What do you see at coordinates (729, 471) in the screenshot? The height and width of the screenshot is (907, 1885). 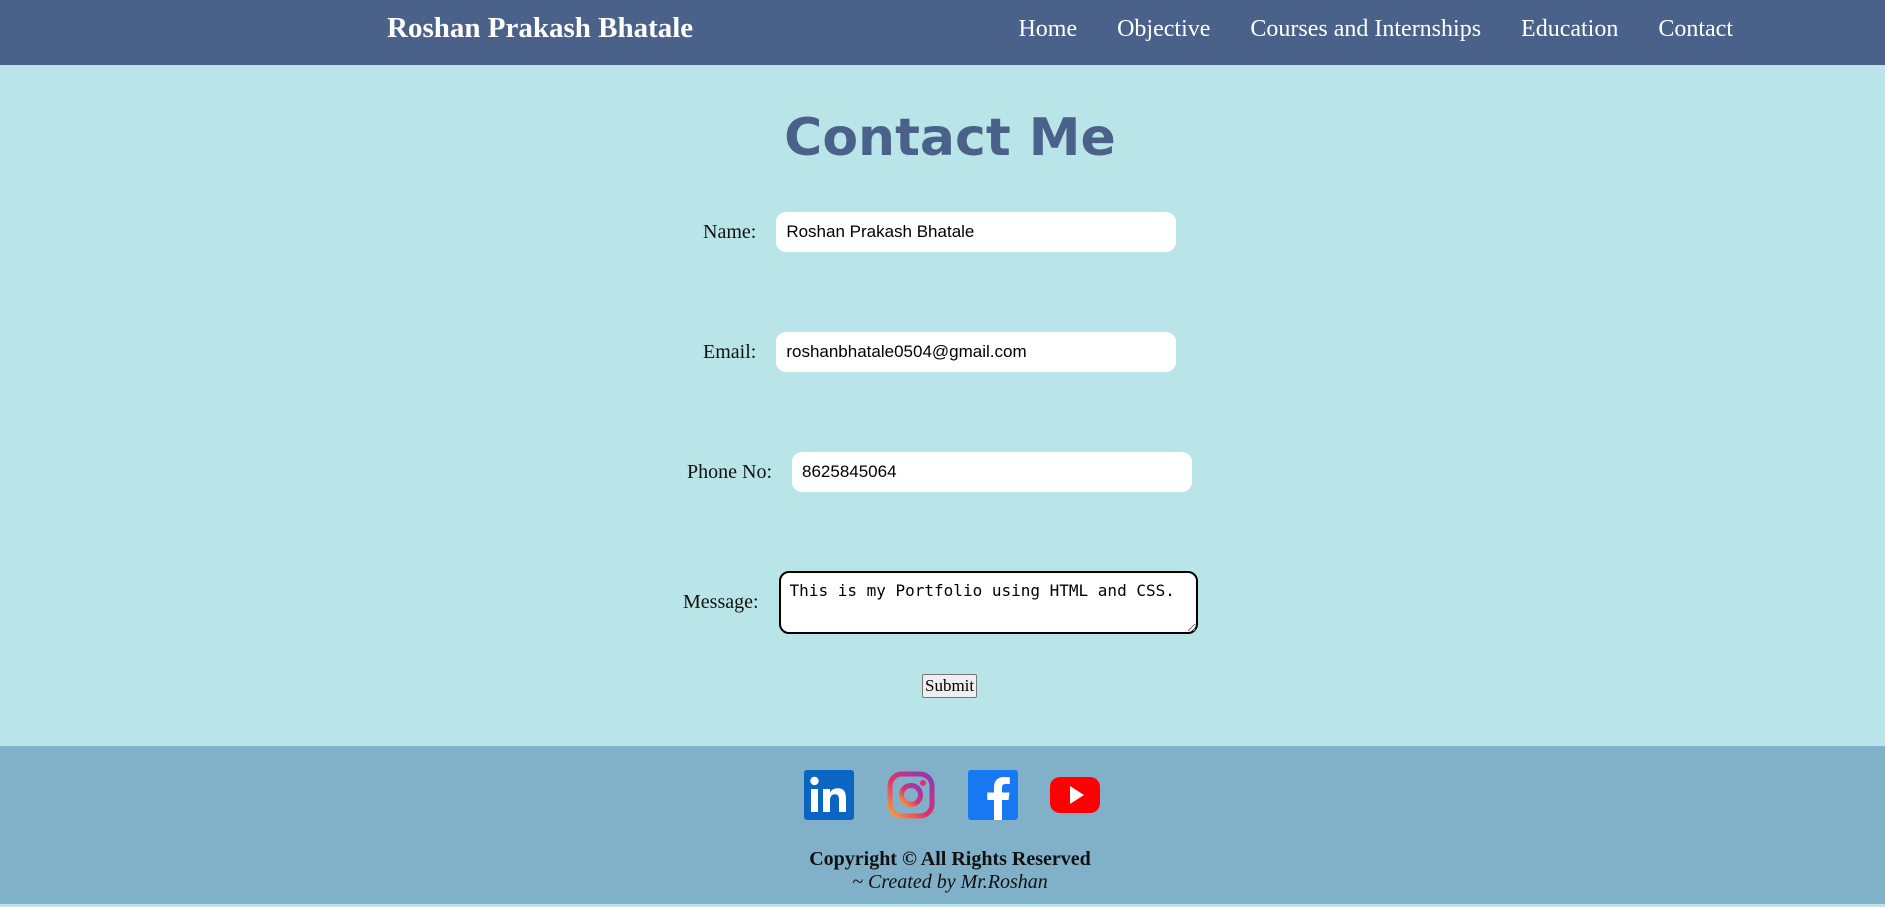 I see `phone-label: Phone No:` at bounding box center [729, 471].